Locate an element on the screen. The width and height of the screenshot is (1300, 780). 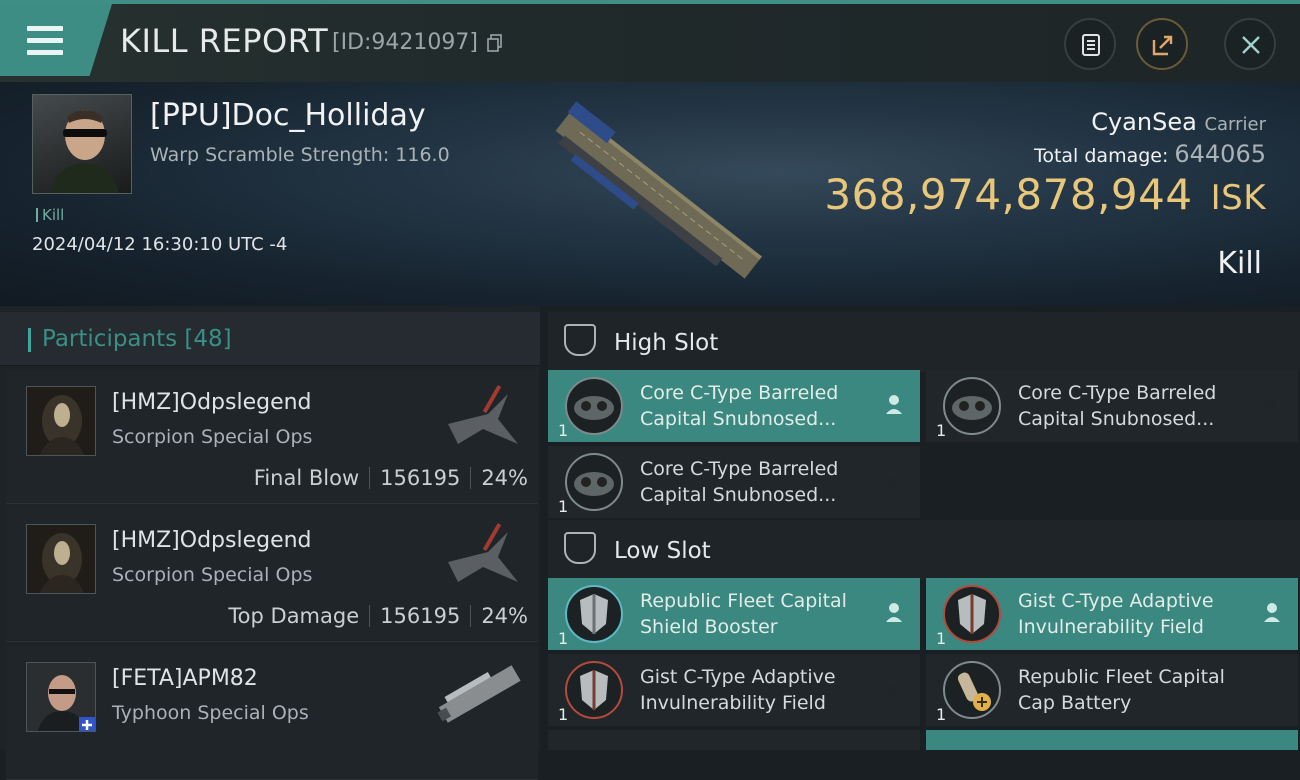
header-accent-bar is located at coordinates (29, 340).